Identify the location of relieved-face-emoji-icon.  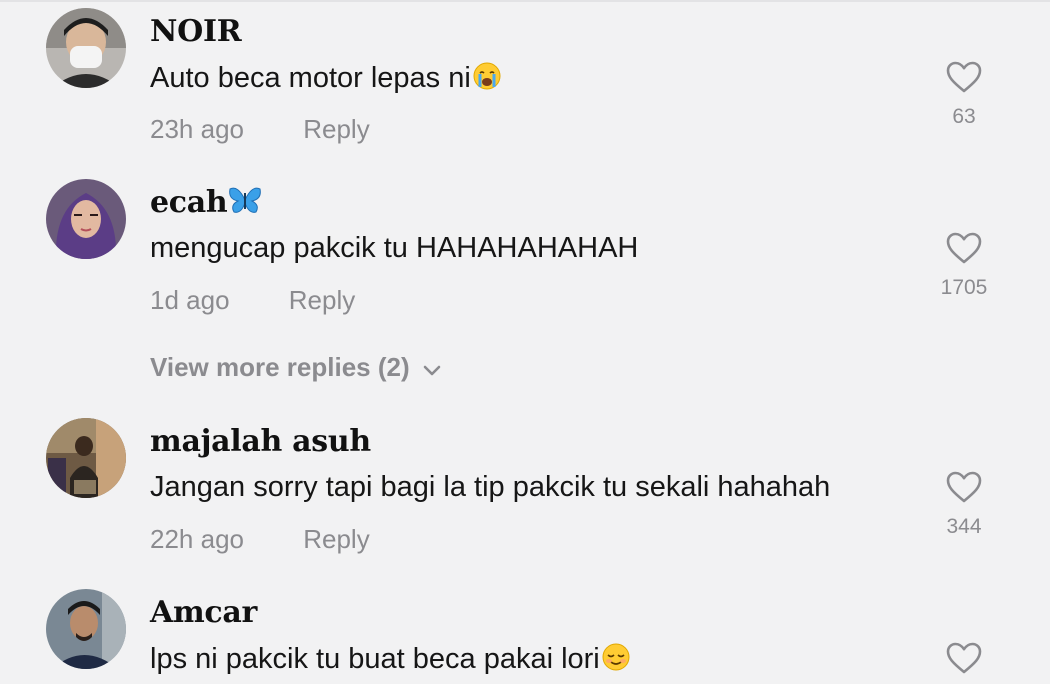
(616, 661).